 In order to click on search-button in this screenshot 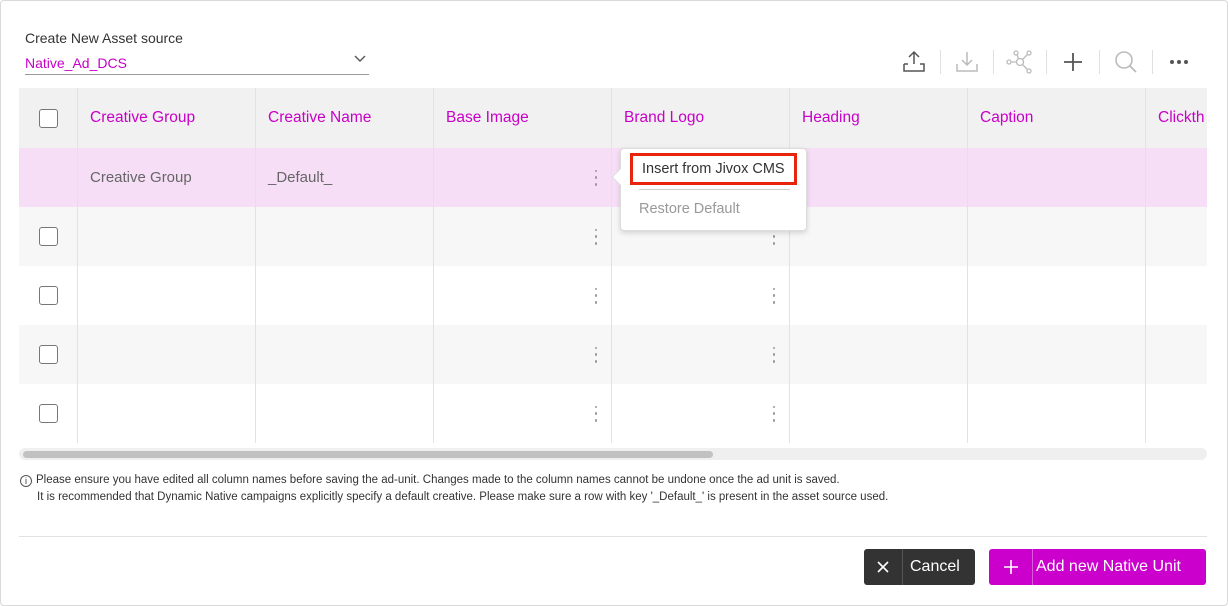, I will do `click(1126, 62)`.